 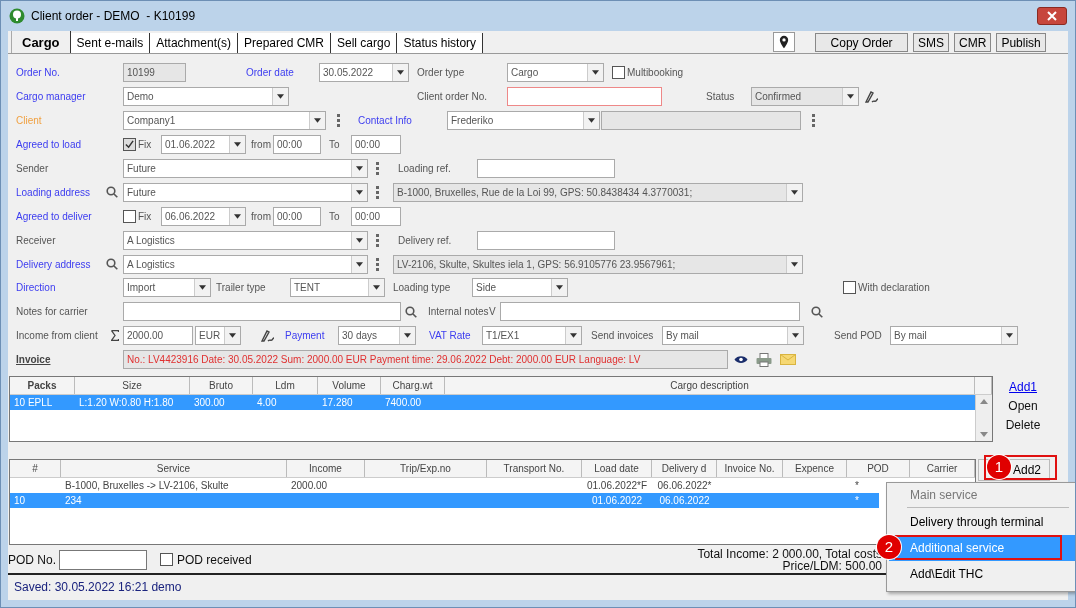 I want to click on tab: Cargo, so click(x=41, y=42).